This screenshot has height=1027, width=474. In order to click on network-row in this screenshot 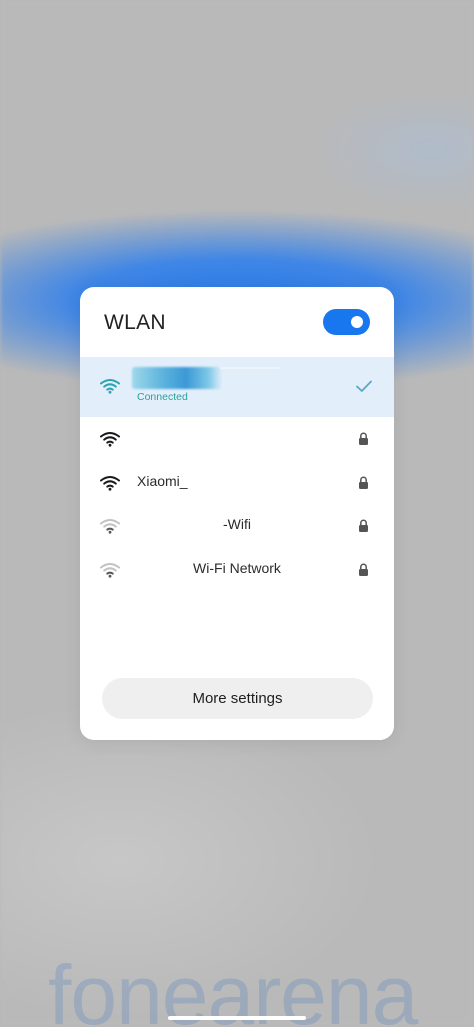, I will do `click(237, 439)`.